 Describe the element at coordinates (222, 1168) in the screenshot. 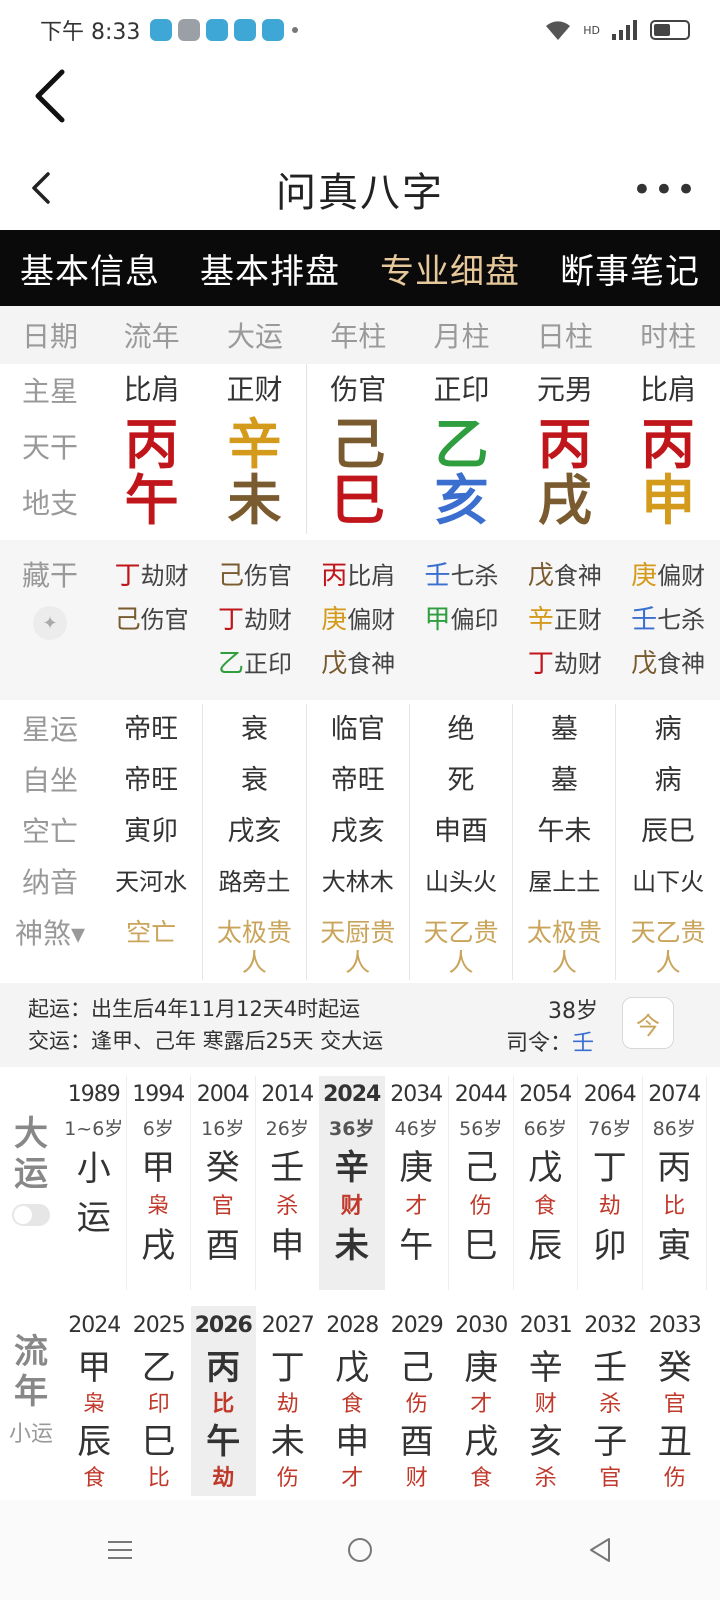

I see `dayun-g1: 癸` at that location.